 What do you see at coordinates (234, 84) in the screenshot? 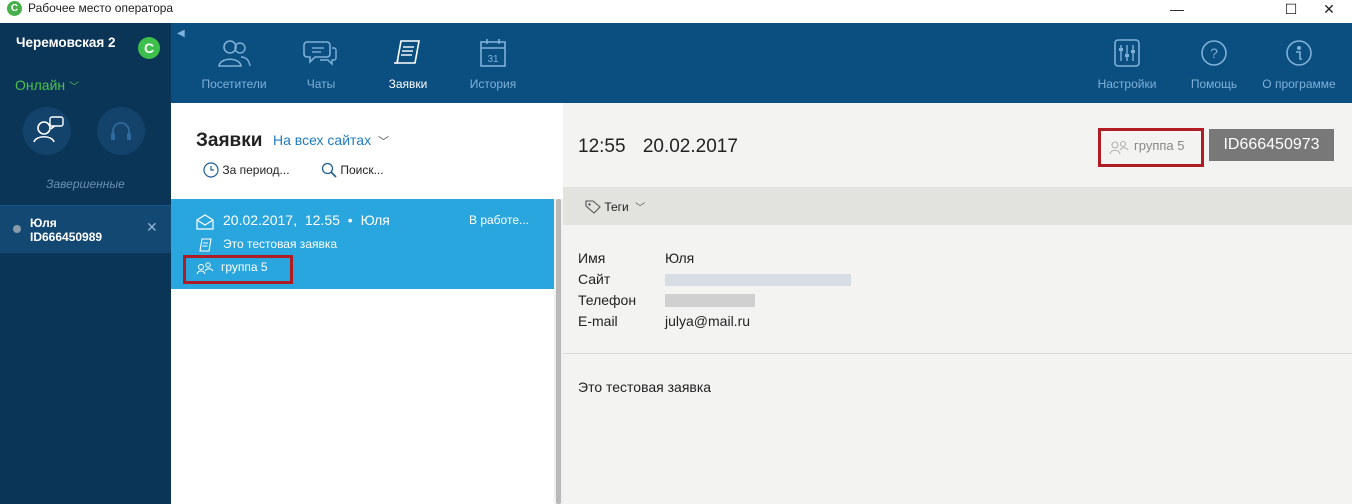
I see `tab-visitors-label: Посетители` at bounding box center [234, 84].